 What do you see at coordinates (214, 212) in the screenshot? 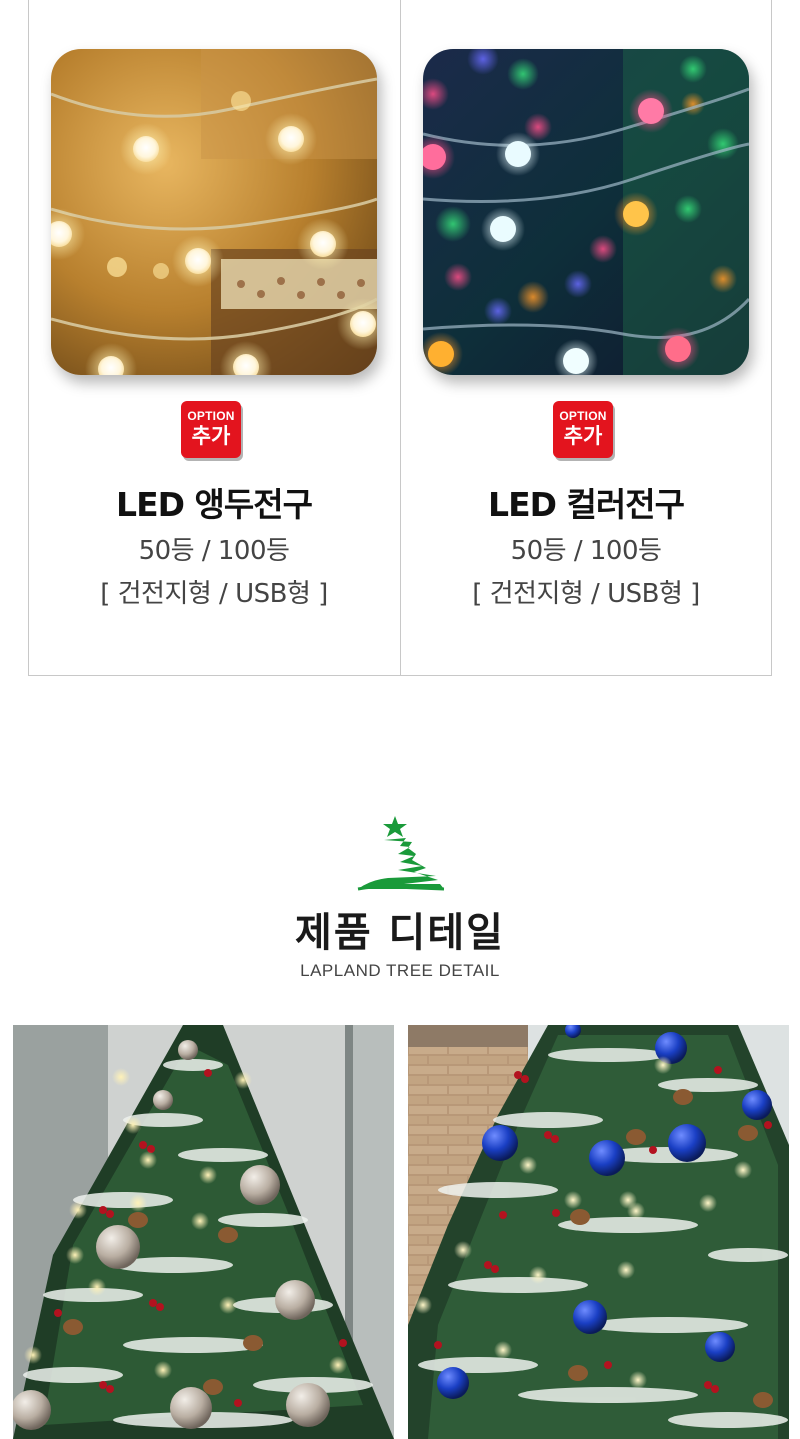
I see `warm-led-photo` at bounding box center [214, 212].